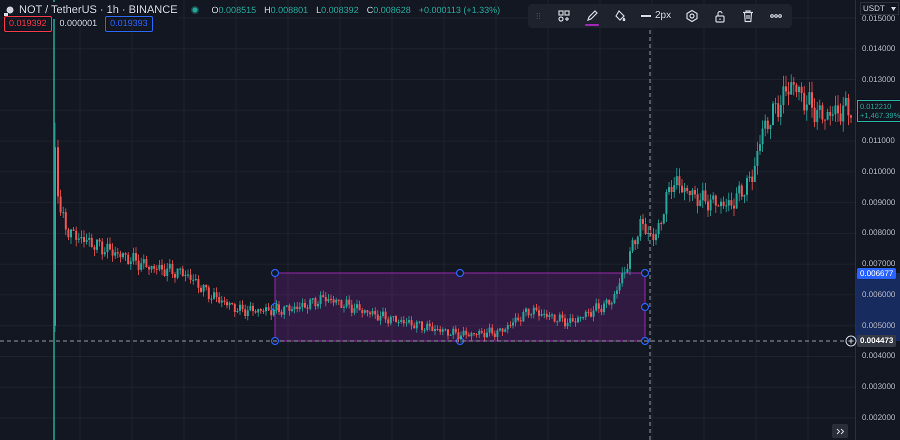 This screenshot has height=440, width=900. Describe the element at coordinates (388, 10) in the screenshot. I see `ohlc-value: C0.008628` at that location.